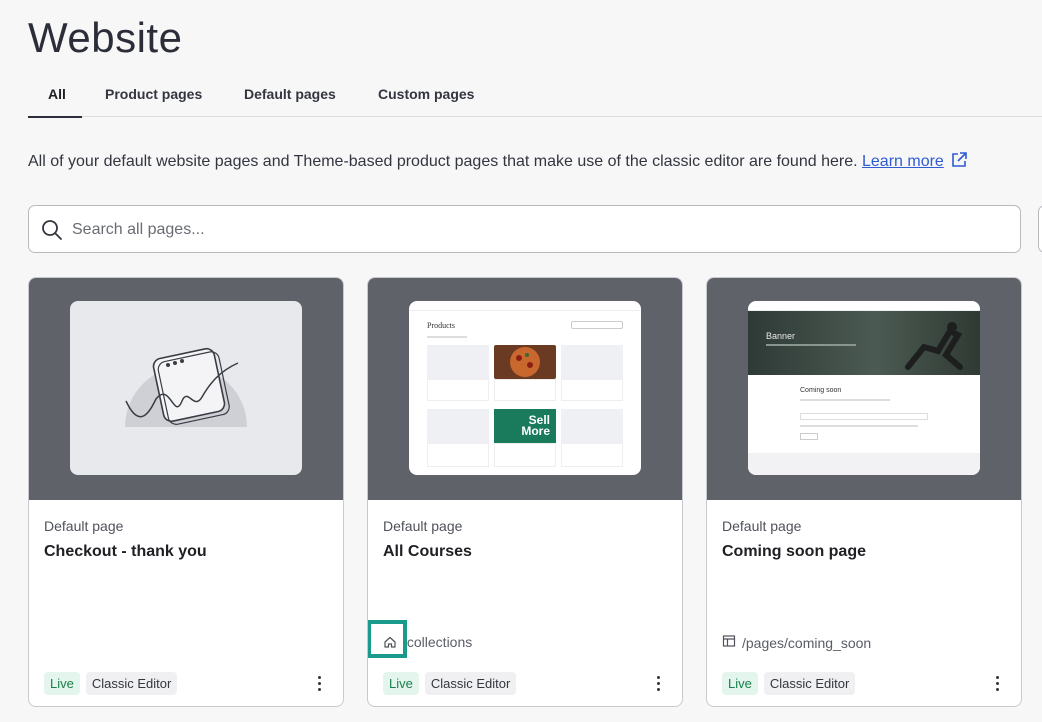  Describe the element at coordinates (55, 97) in the screenshot. I see `tab-all: All` at that location.